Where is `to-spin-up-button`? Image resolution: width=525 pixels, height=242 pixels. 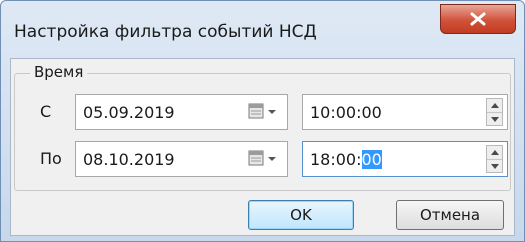 to-spin-up-button is located at coordinates (494, 152).